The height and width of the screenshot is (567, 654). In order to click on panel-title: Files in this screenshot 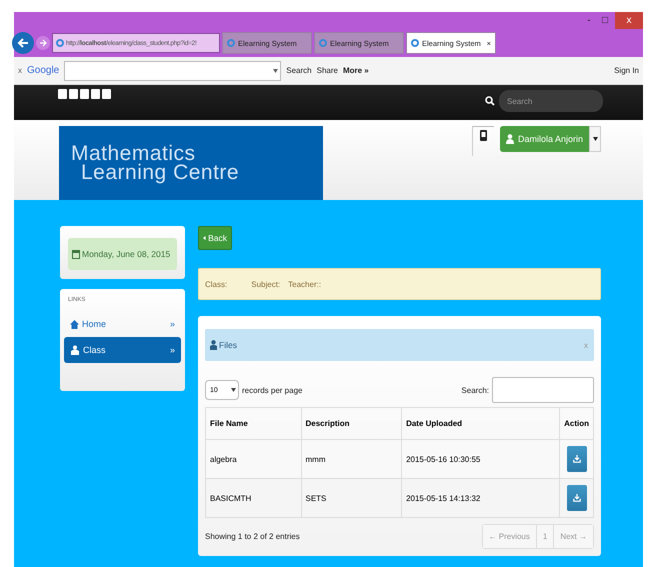, I will do `click(223, 345)`.